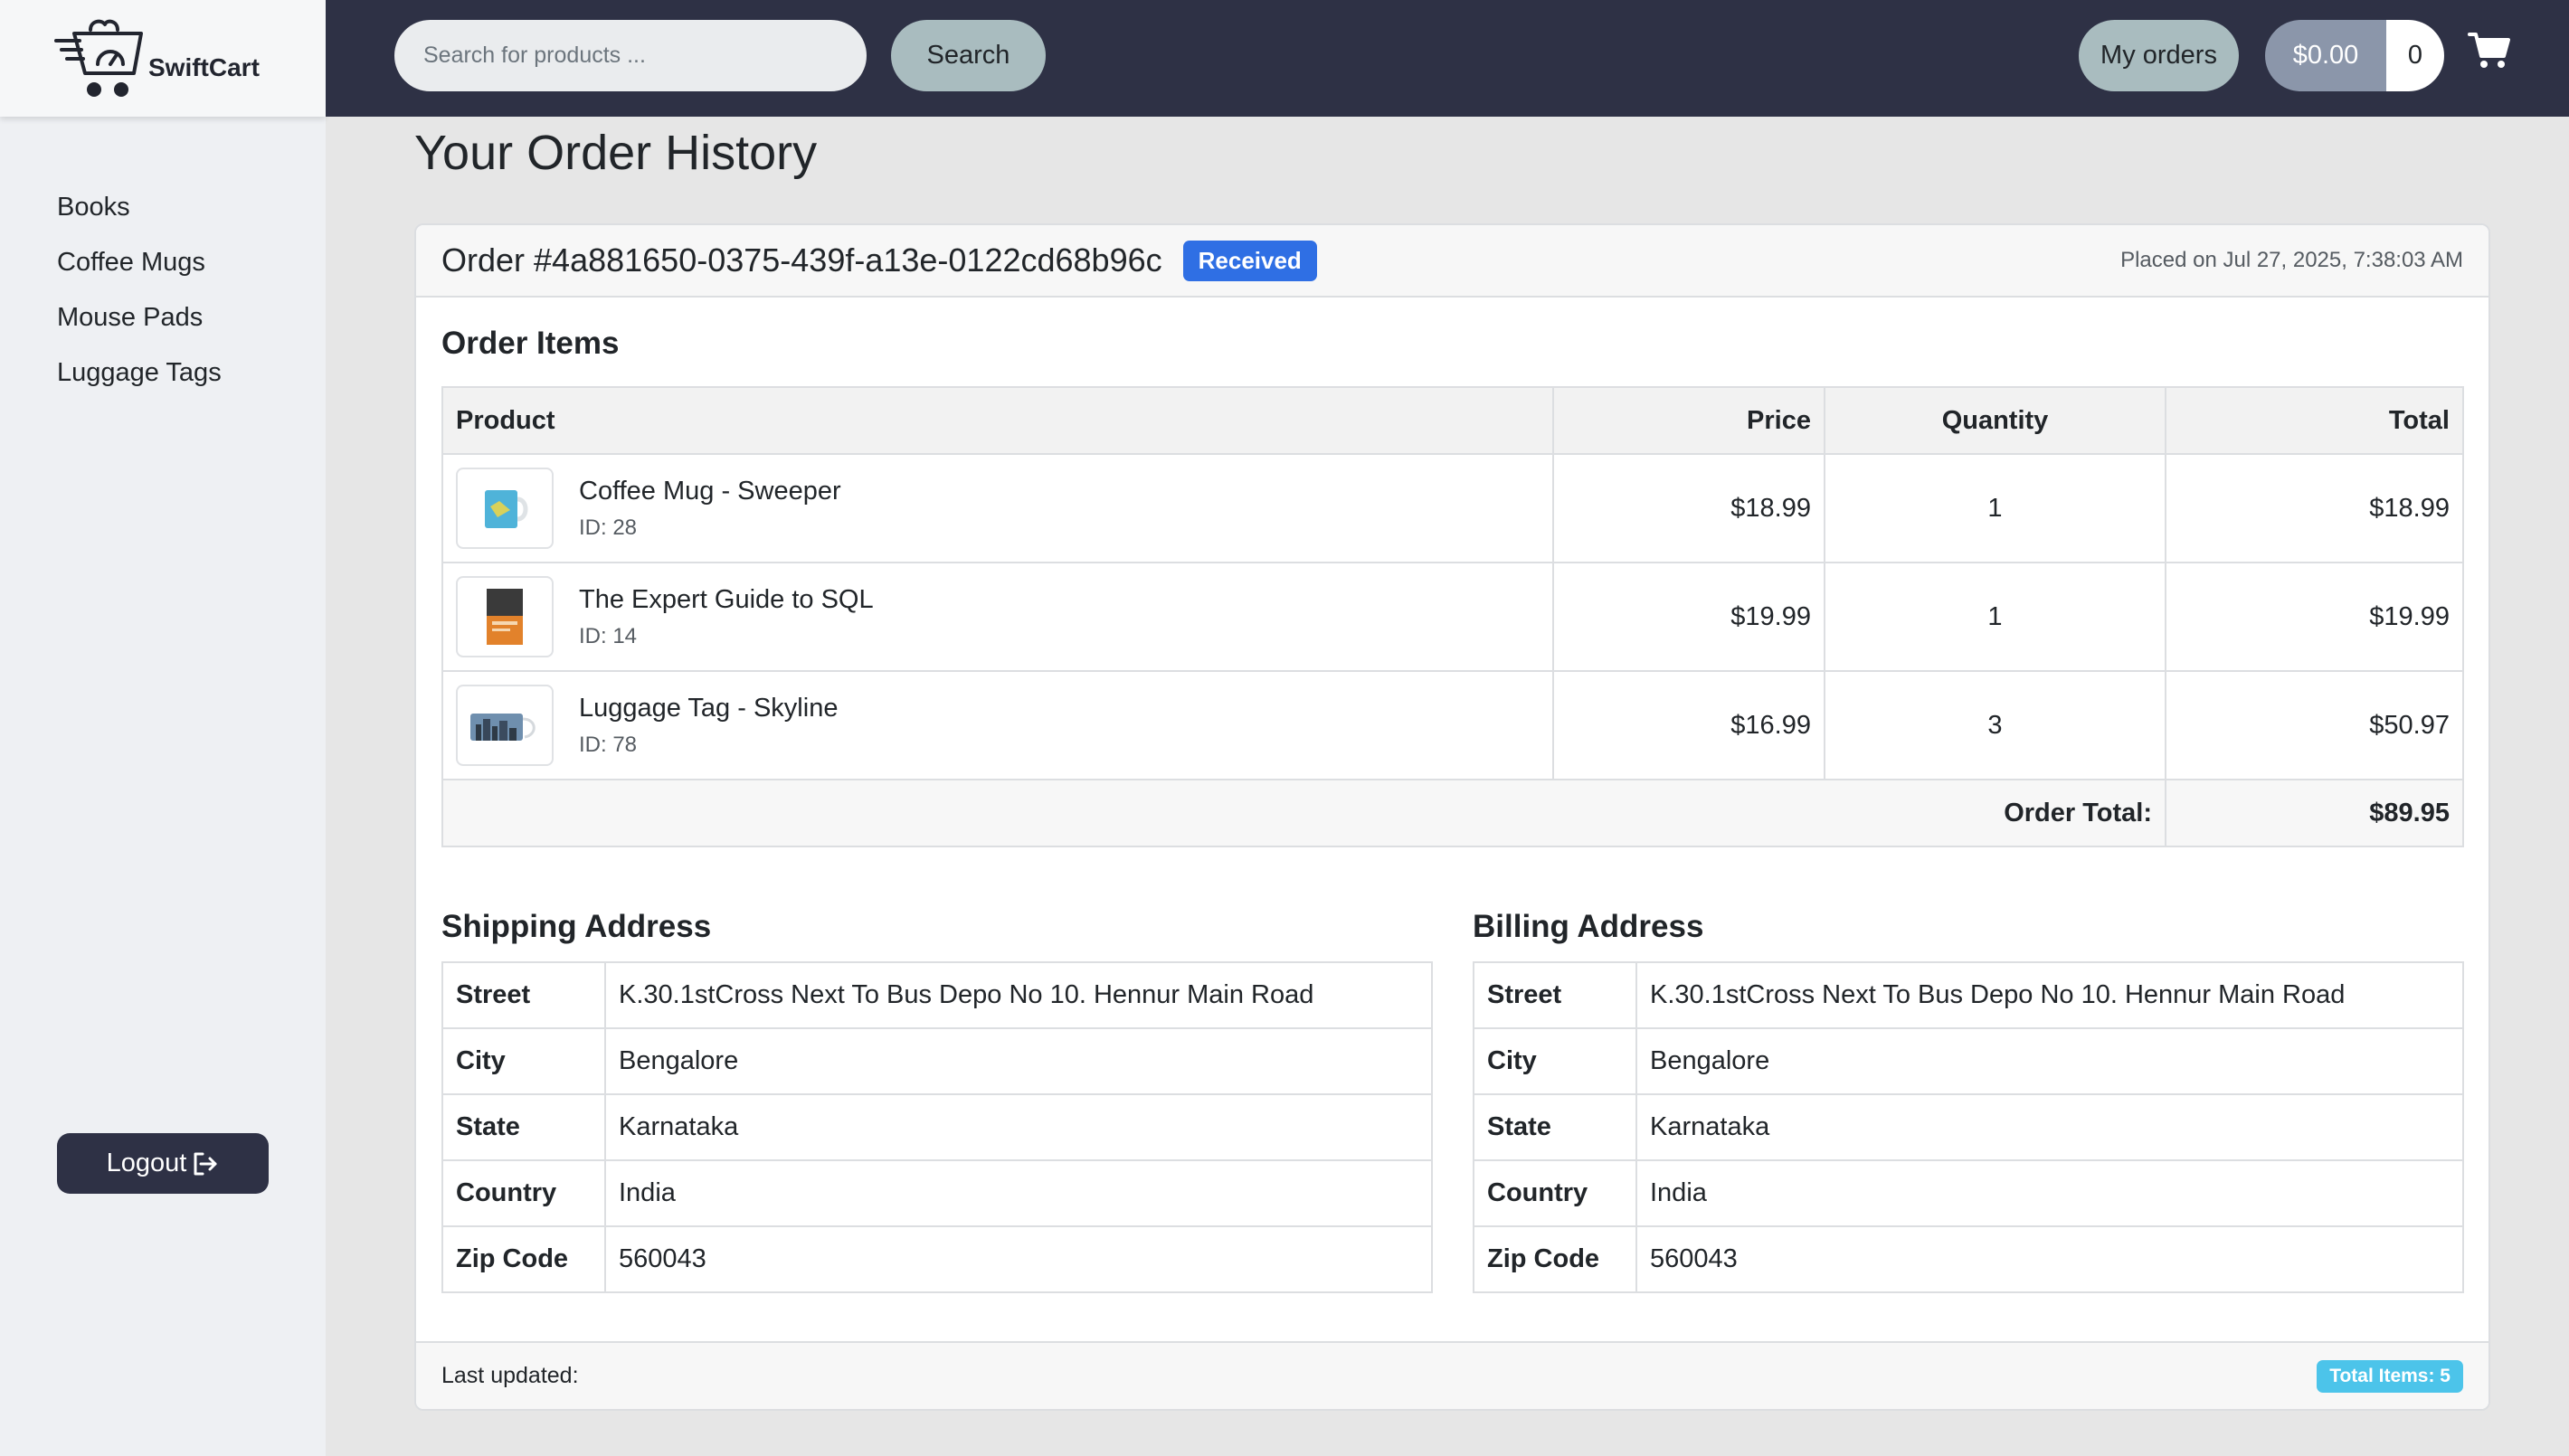 The width and height of the screenshot is (2569, 1456). I want to click on status-badge: Received, so click(1249, 260).